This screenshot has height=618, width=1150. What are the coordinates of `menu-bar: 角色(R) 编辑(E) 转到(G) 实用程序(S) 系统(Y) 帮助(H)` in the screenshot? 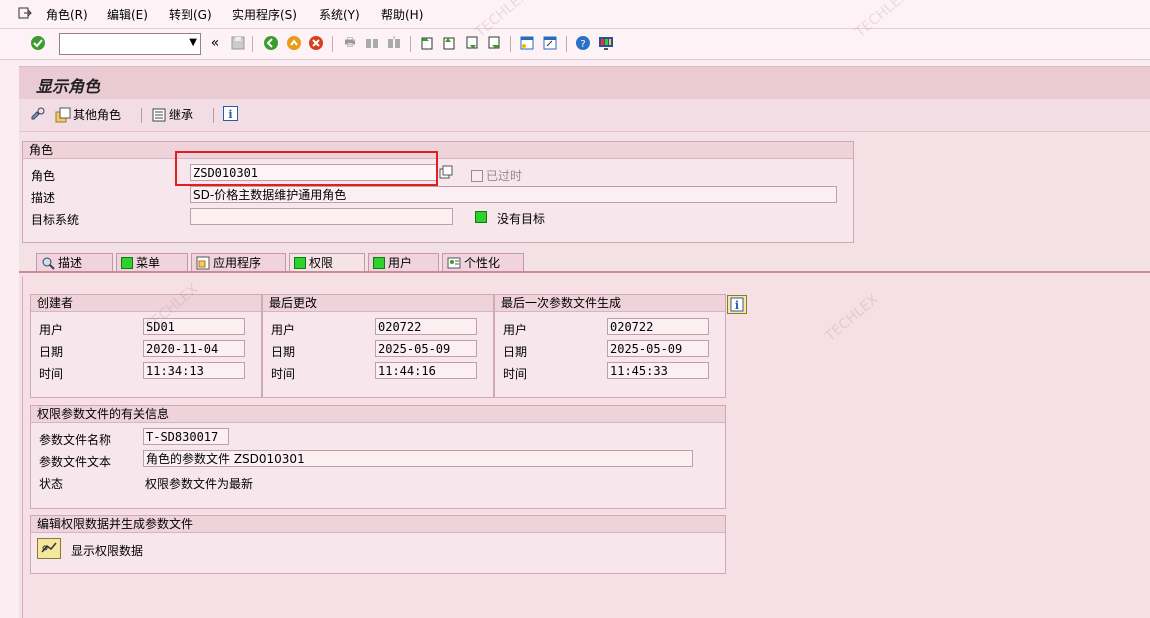 It's located at (575, 14).